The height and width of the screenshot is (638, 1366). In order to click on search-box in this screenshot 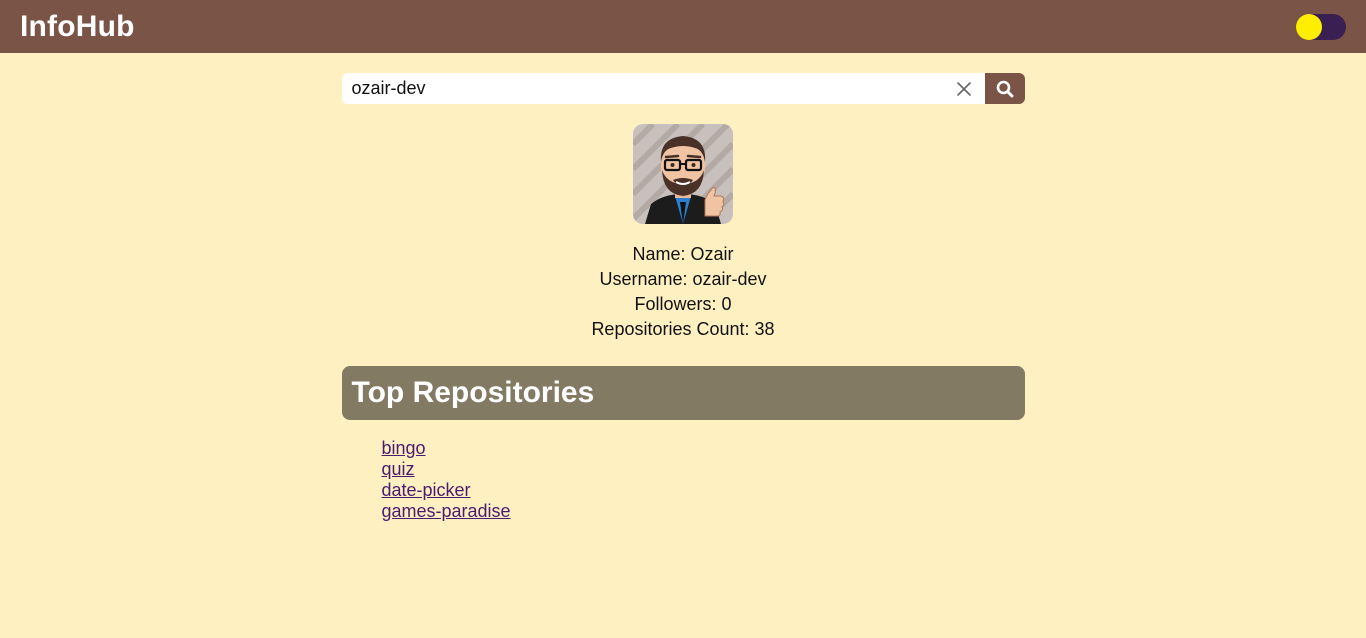, I will do `click(663, 88)`.